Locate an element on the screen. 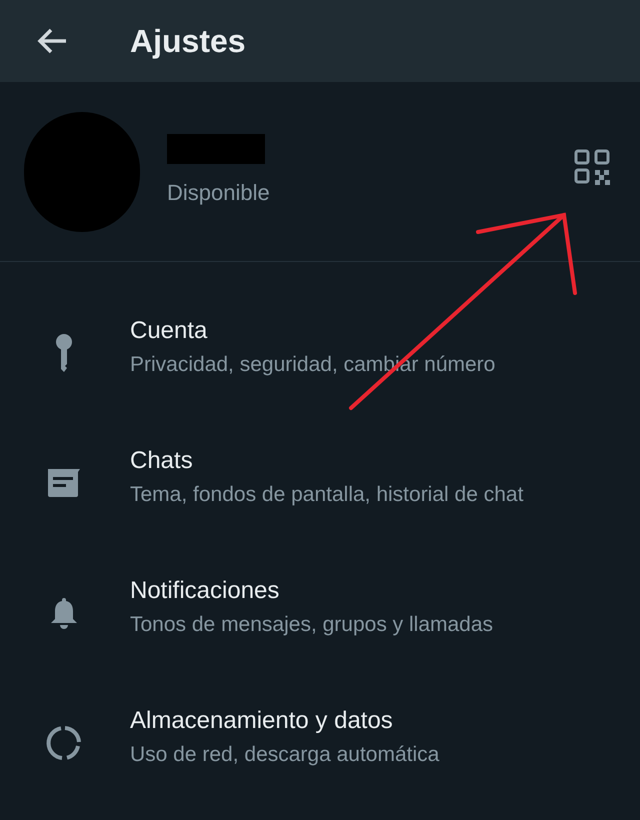 This screenshot has width=640, height=820. item-subtitle: Tonos de mensajes, grupos y llamadas is located at coordinates (312, 625).